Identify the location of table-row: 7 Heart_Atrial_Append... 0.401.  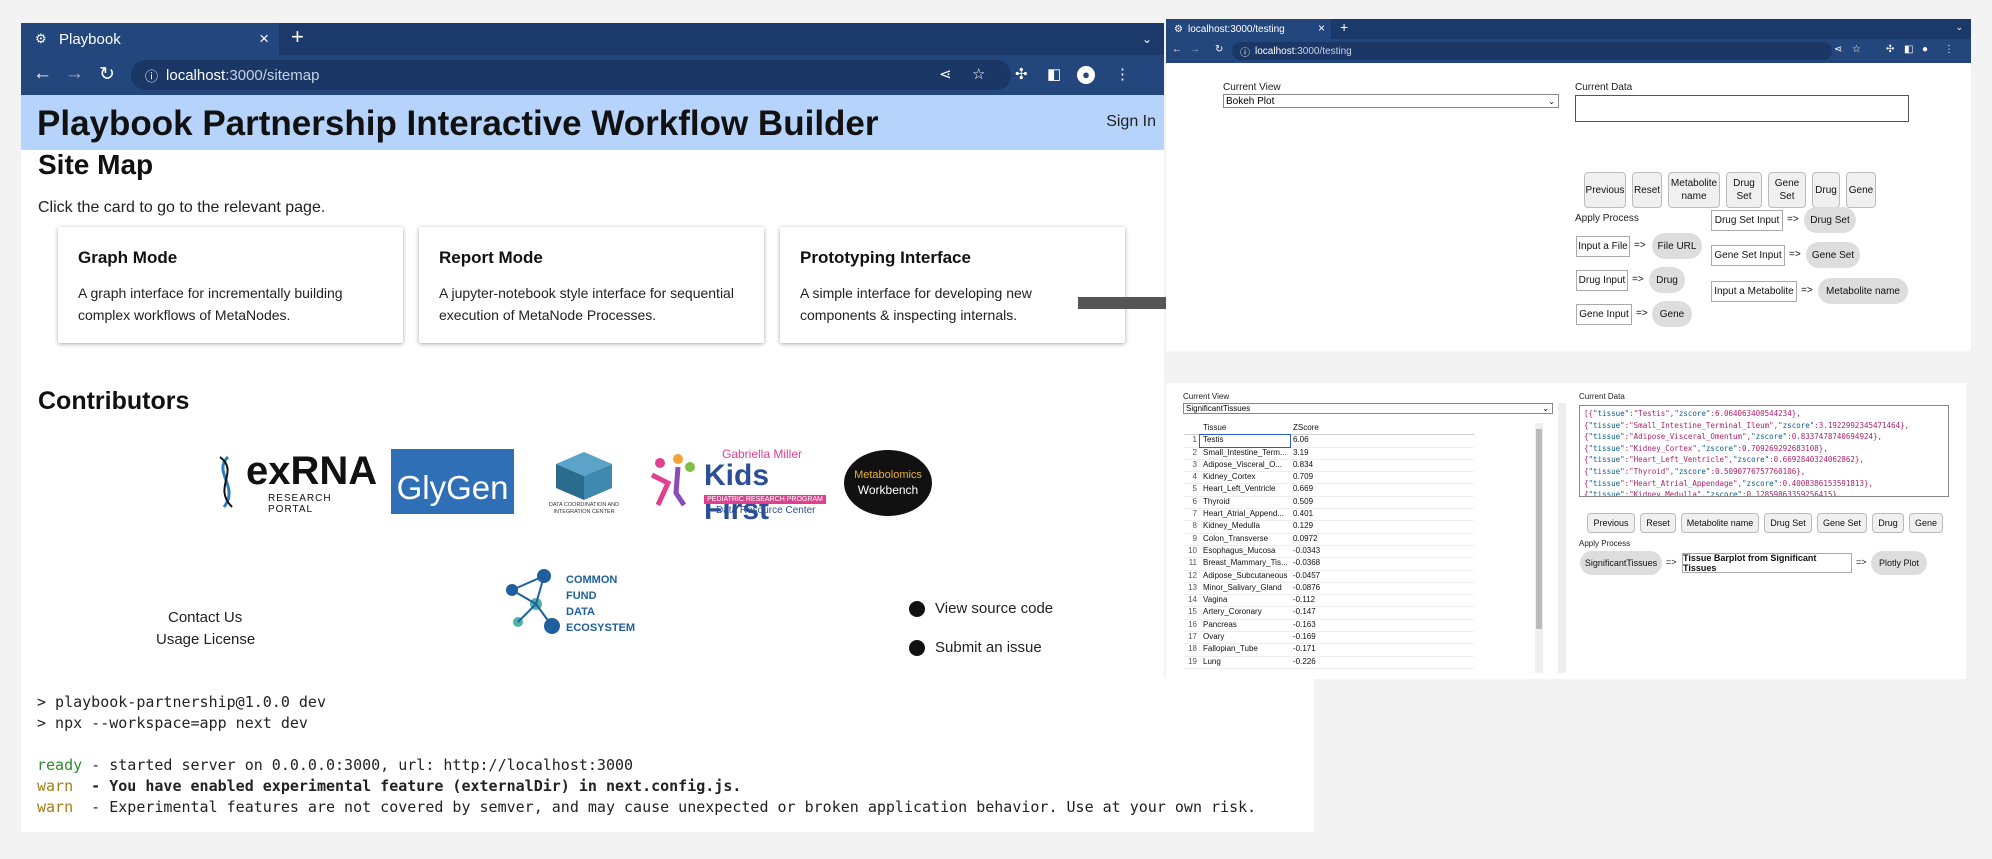
(1329, 515).